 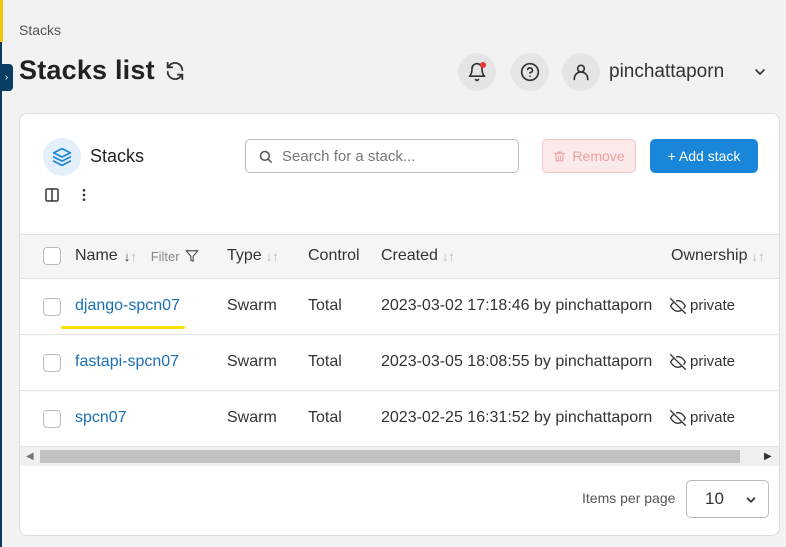 I want to click on items-per-page-value: 10, so click(x=714, y=498).